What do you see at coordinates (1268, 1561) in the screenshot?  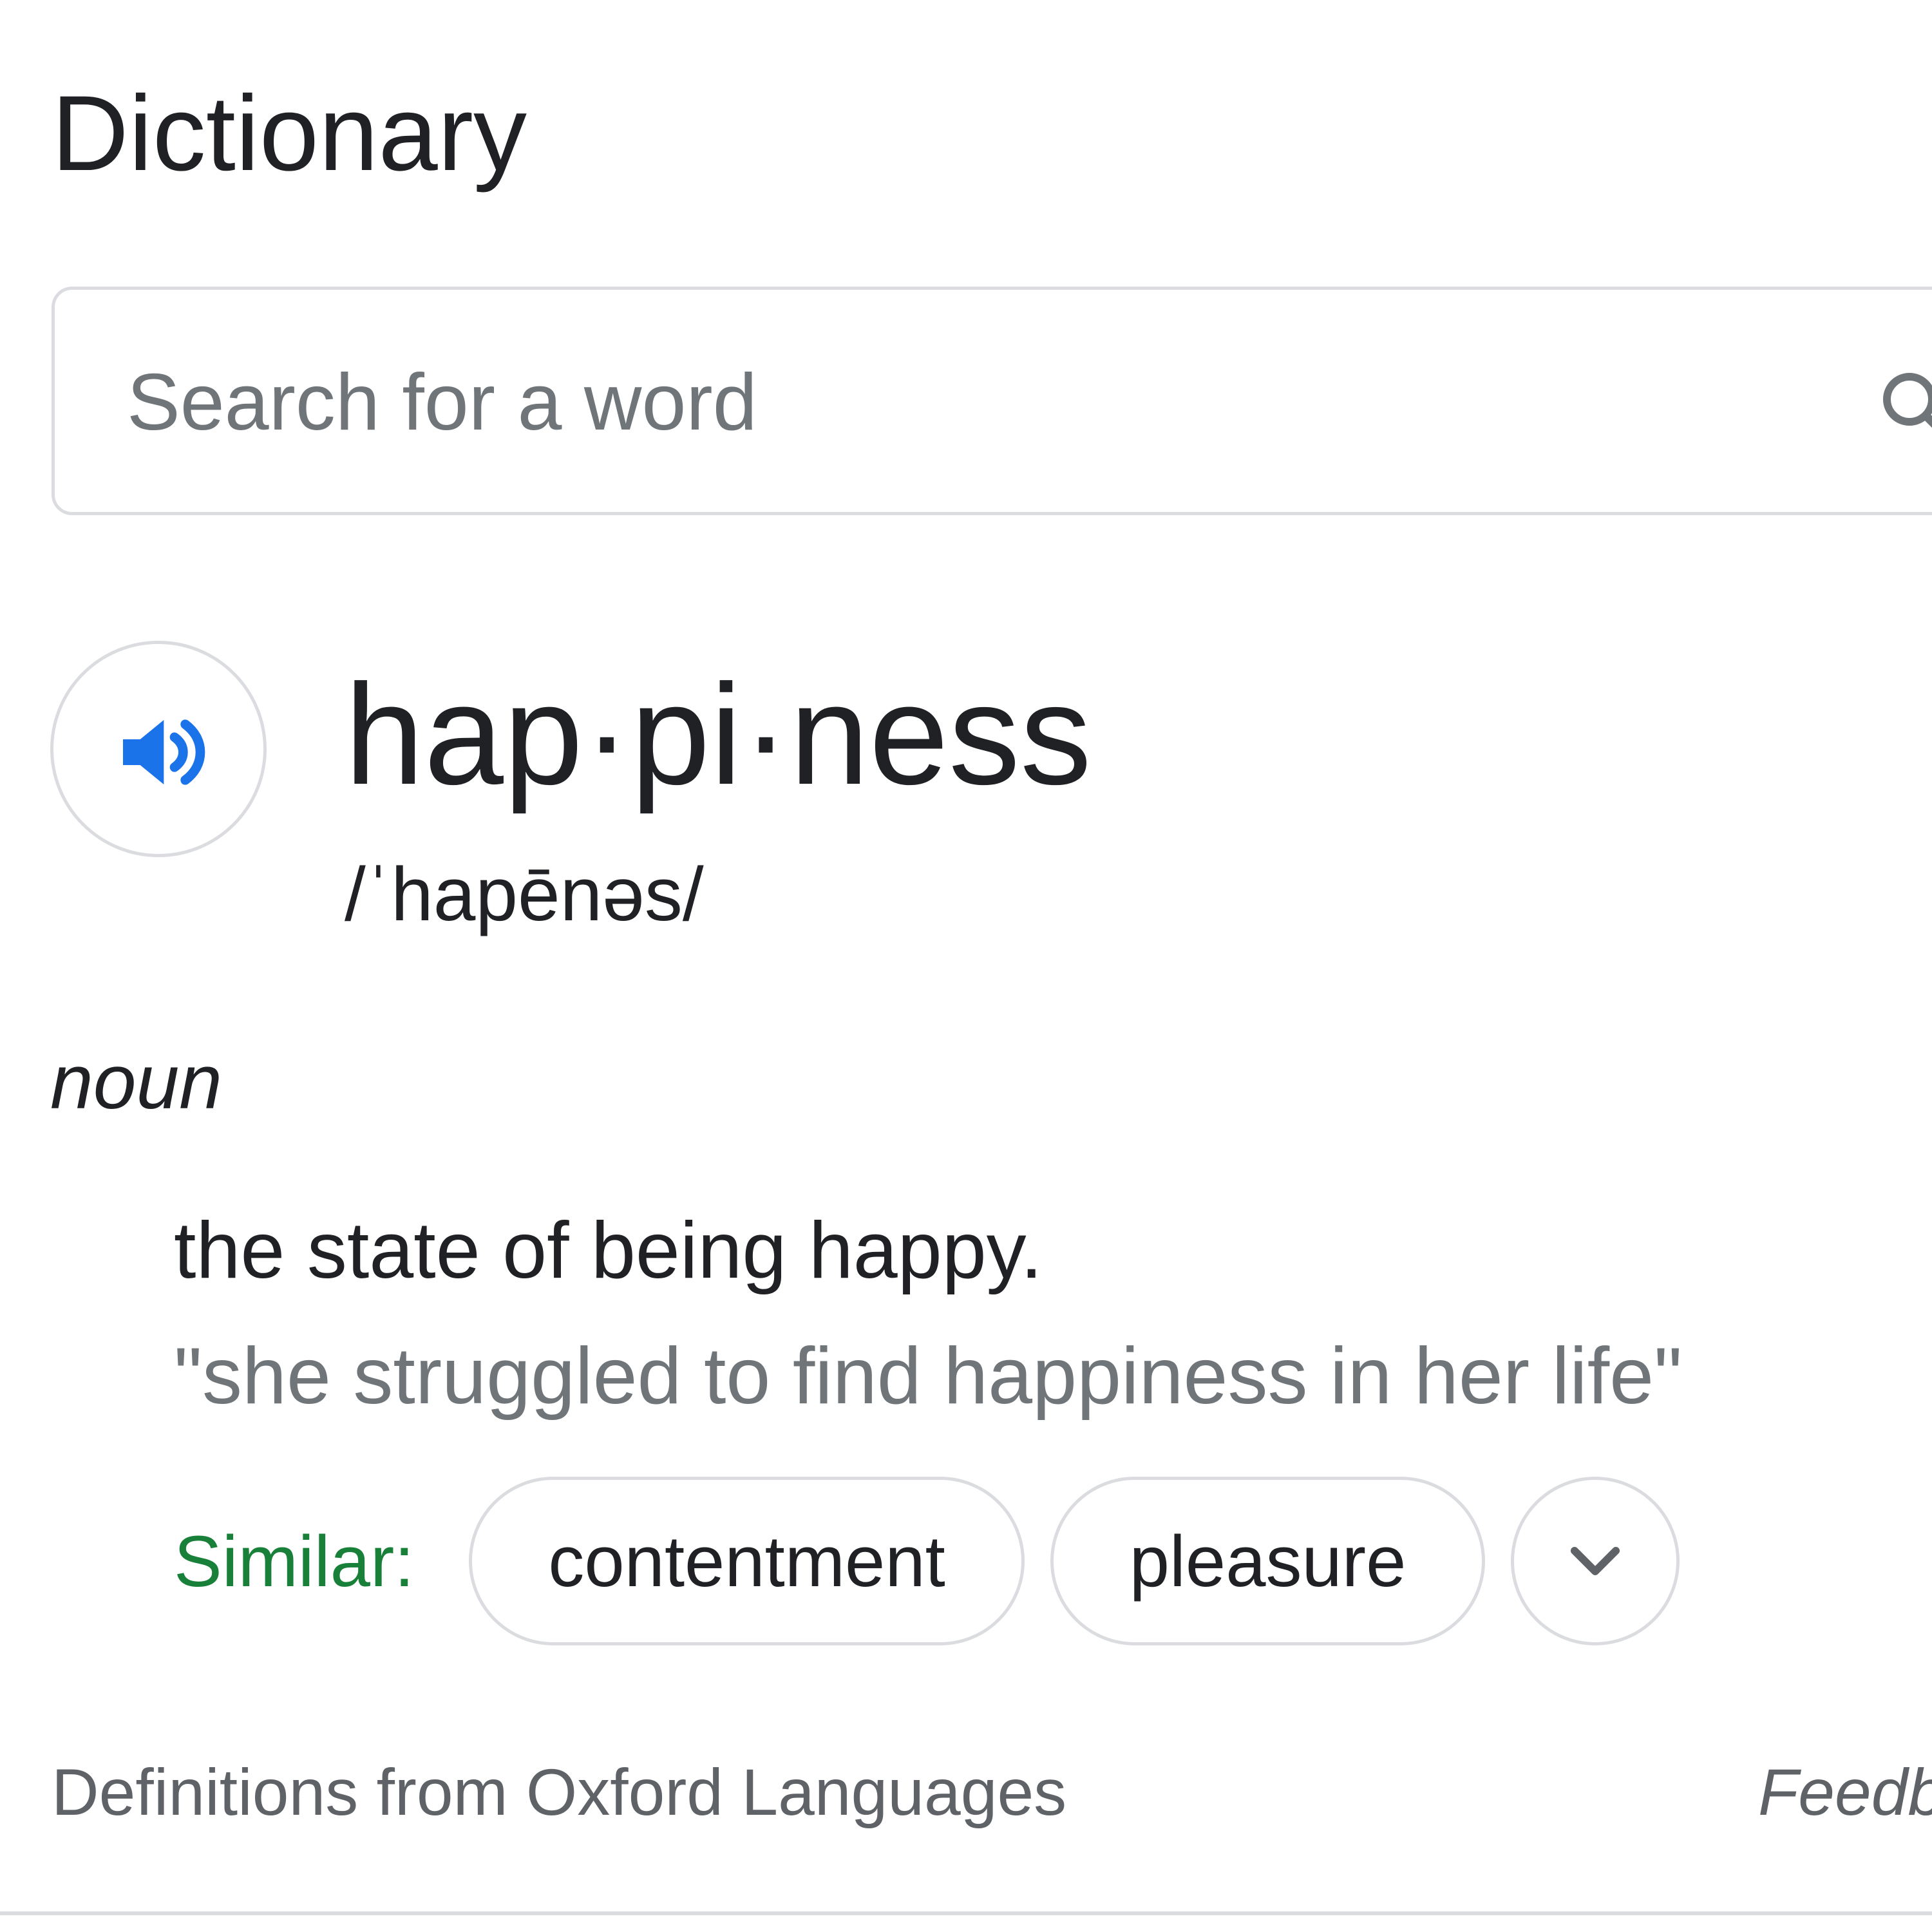 I see `similar-chip-pleasure: pleasure` at bounding box center [1268, 1561].